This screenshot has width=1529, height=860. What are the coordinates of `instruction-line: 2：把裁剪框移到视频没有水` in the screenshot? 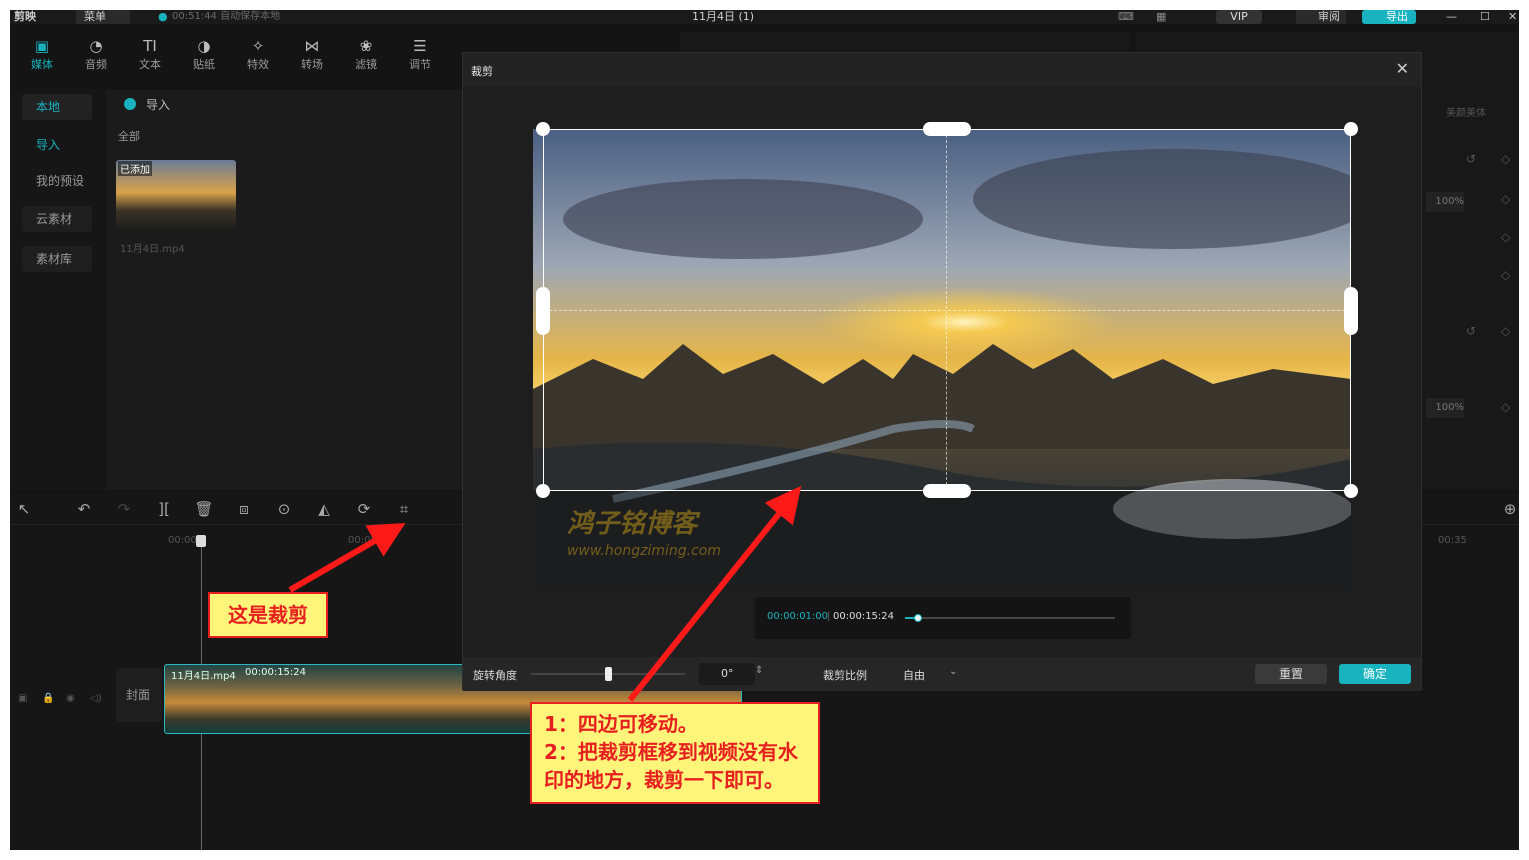 It's located at (671, 752).